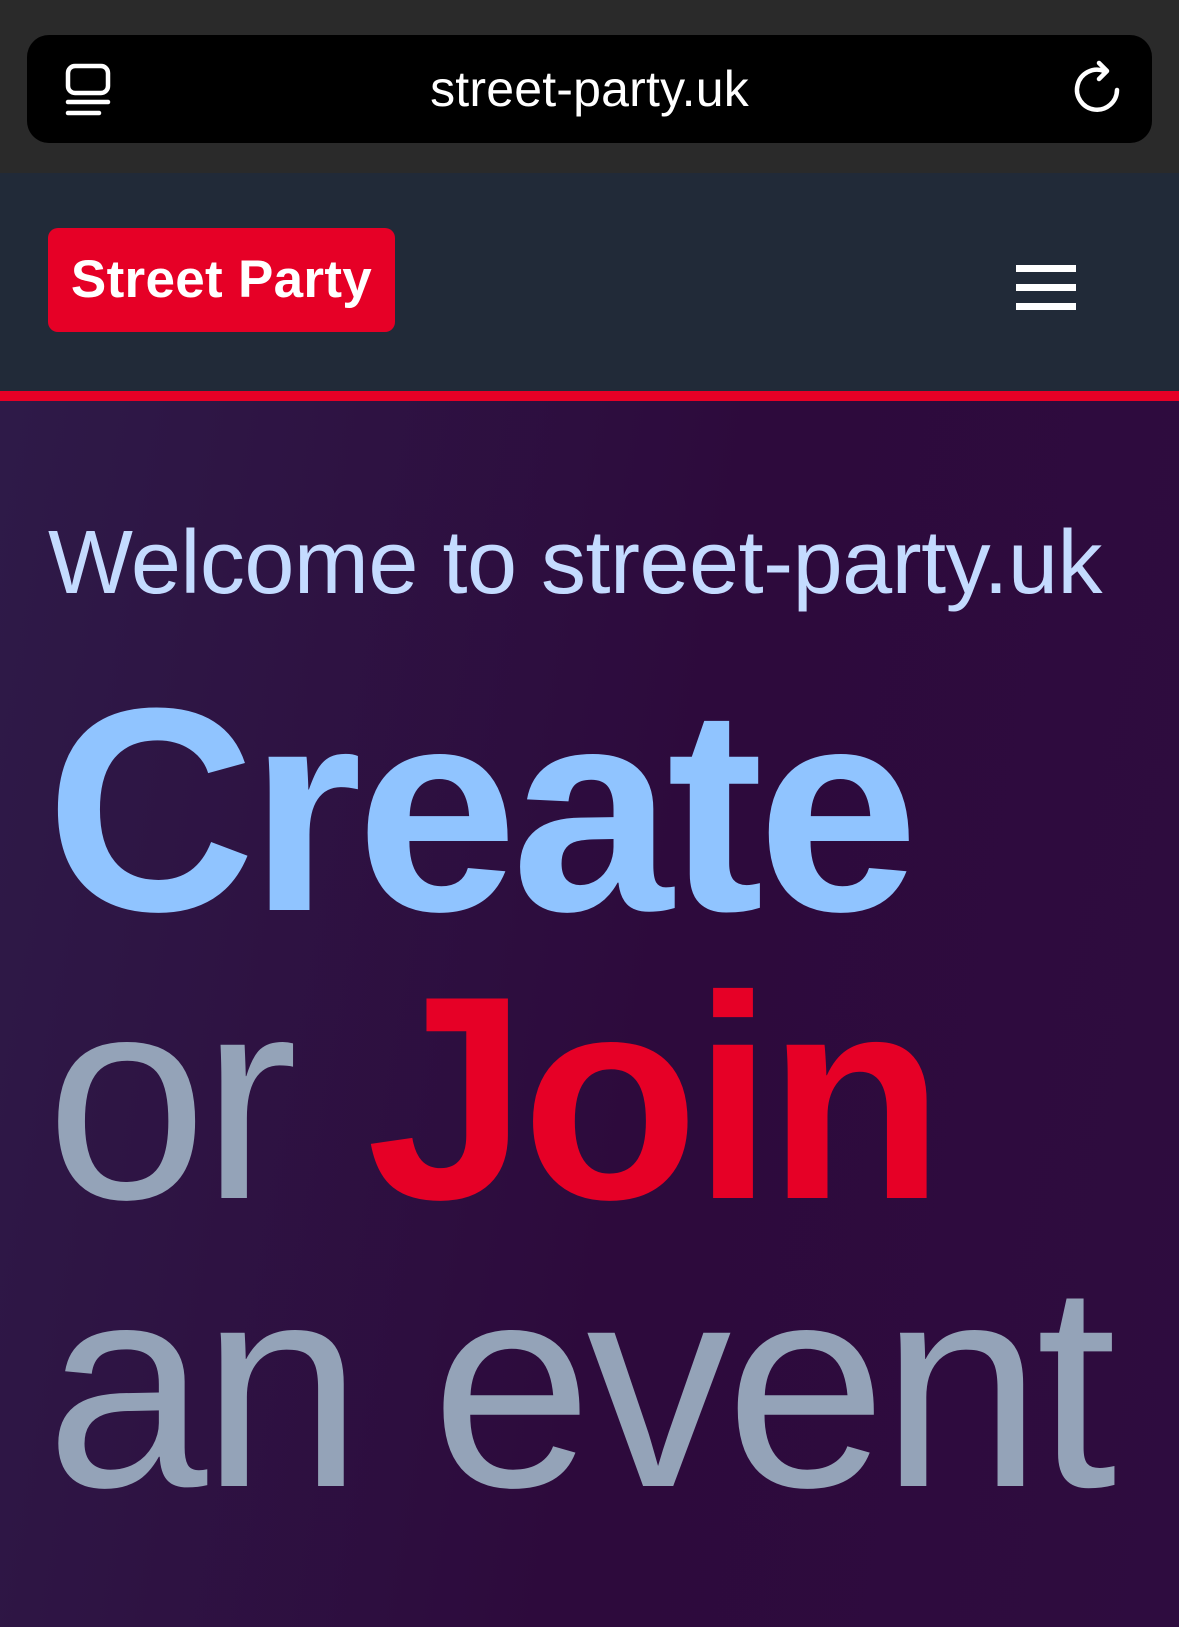 This screenshot has width=1179, height=1627. Describe the element at coordinates (655, 1098) in the screenshot. I see `headline-word-join: Join` at that location.